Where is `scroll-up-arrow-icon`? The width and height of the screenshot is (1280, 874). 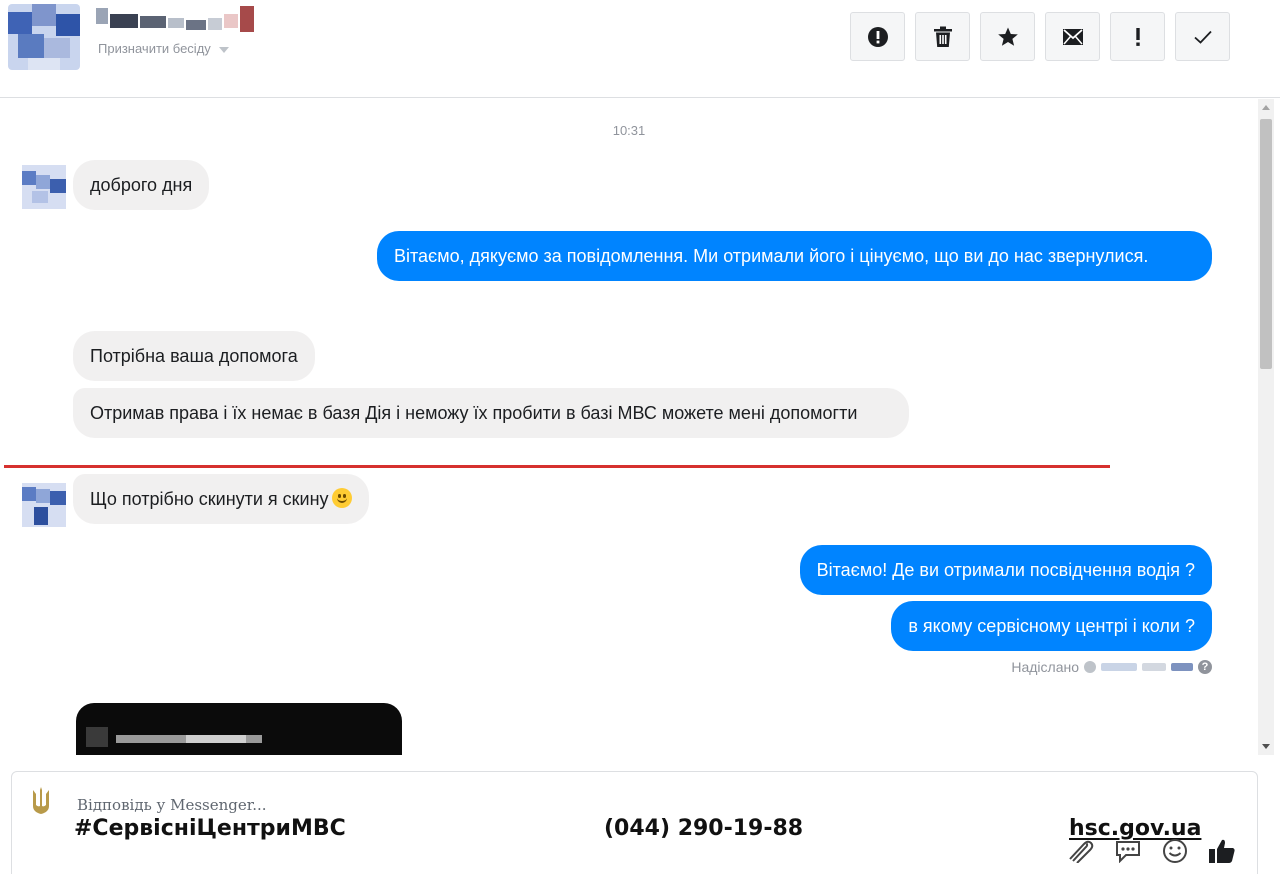
scroll-up-arrow-icon is located at coordinates (1266, 107).